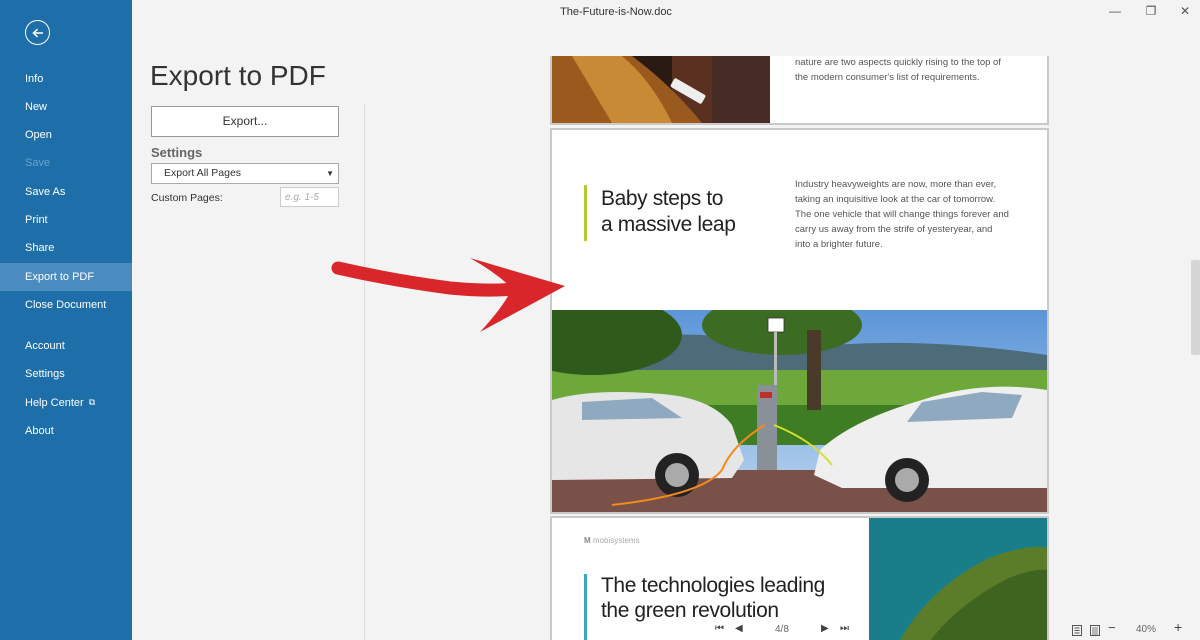  Describe the element at coordinates (66, 79) in the screenshot. I see `sidebar-item-info: Info` at that location.